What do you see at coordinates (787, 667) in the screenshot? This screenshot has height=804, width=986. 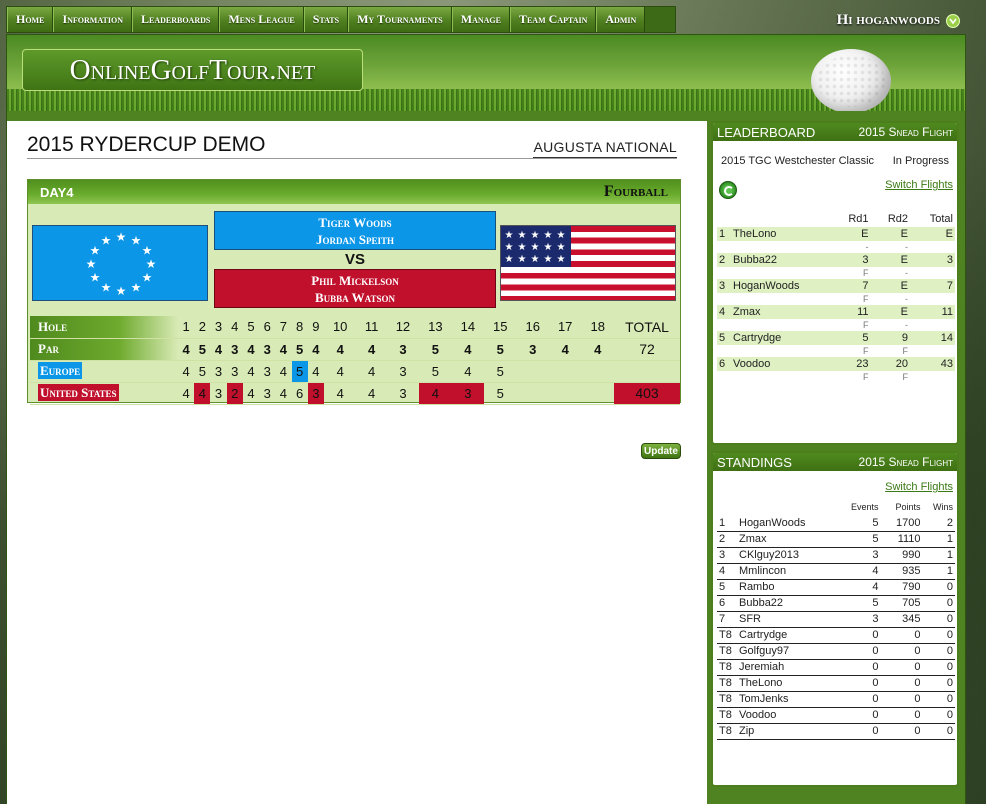 I see `standings-player: Jeremiah` at bounding box center [787, 667].